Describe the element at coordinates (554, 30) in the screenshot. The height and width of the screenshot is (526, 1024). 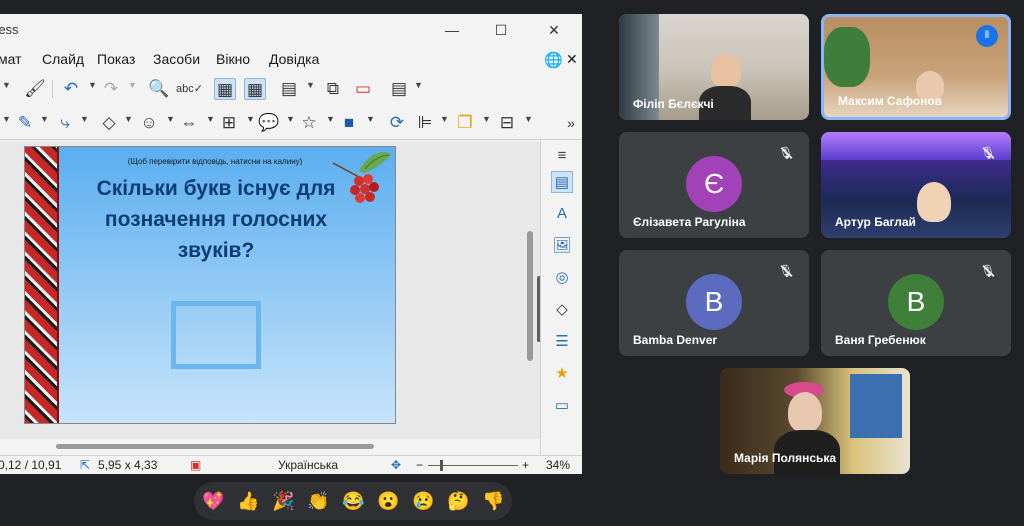
I see `close-button: ✕` at that location.